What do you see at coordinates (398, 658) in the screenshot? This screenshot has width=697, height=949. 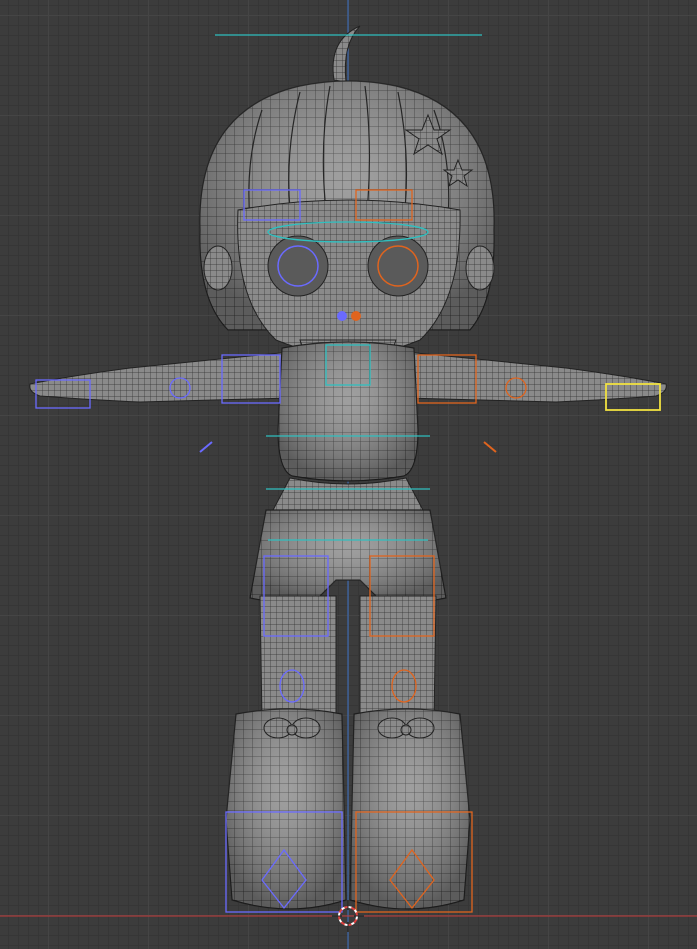 I see `right-leg` at bounding box center [398, 658].